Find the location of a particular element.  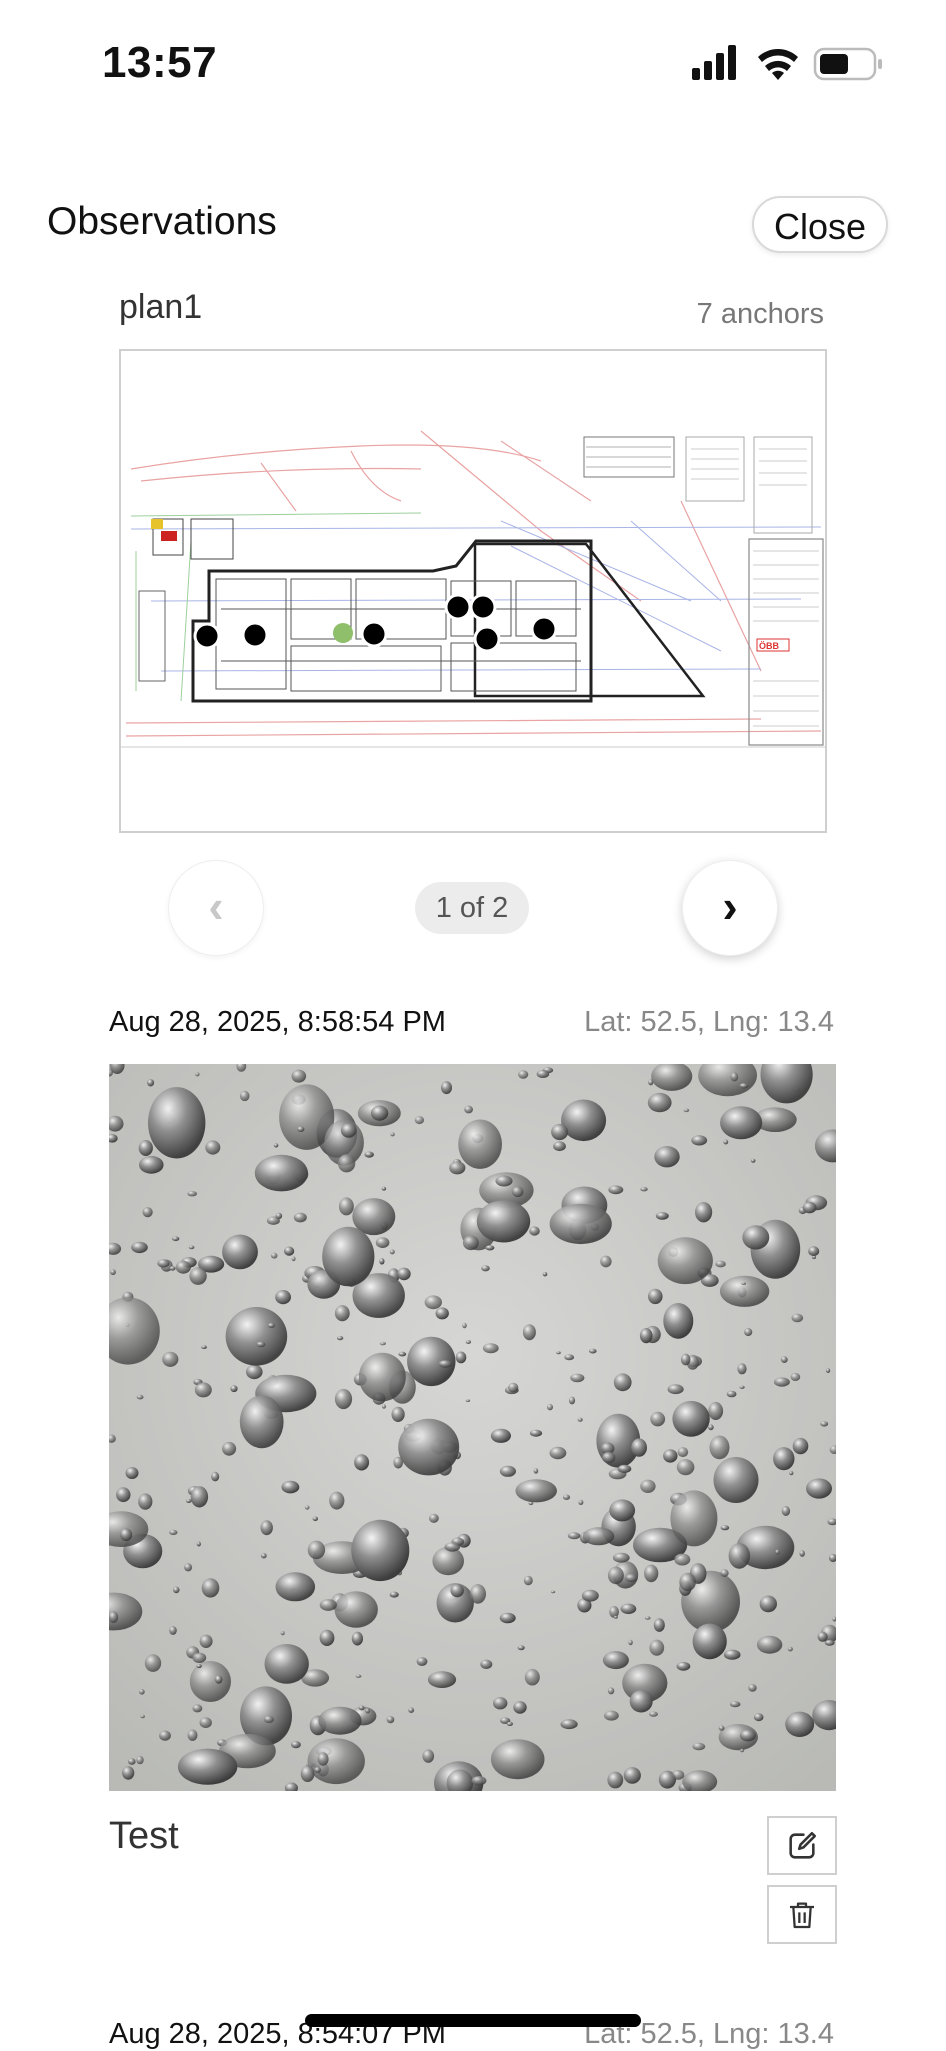

edit-observation-button is located at coordinates (802, 1845).